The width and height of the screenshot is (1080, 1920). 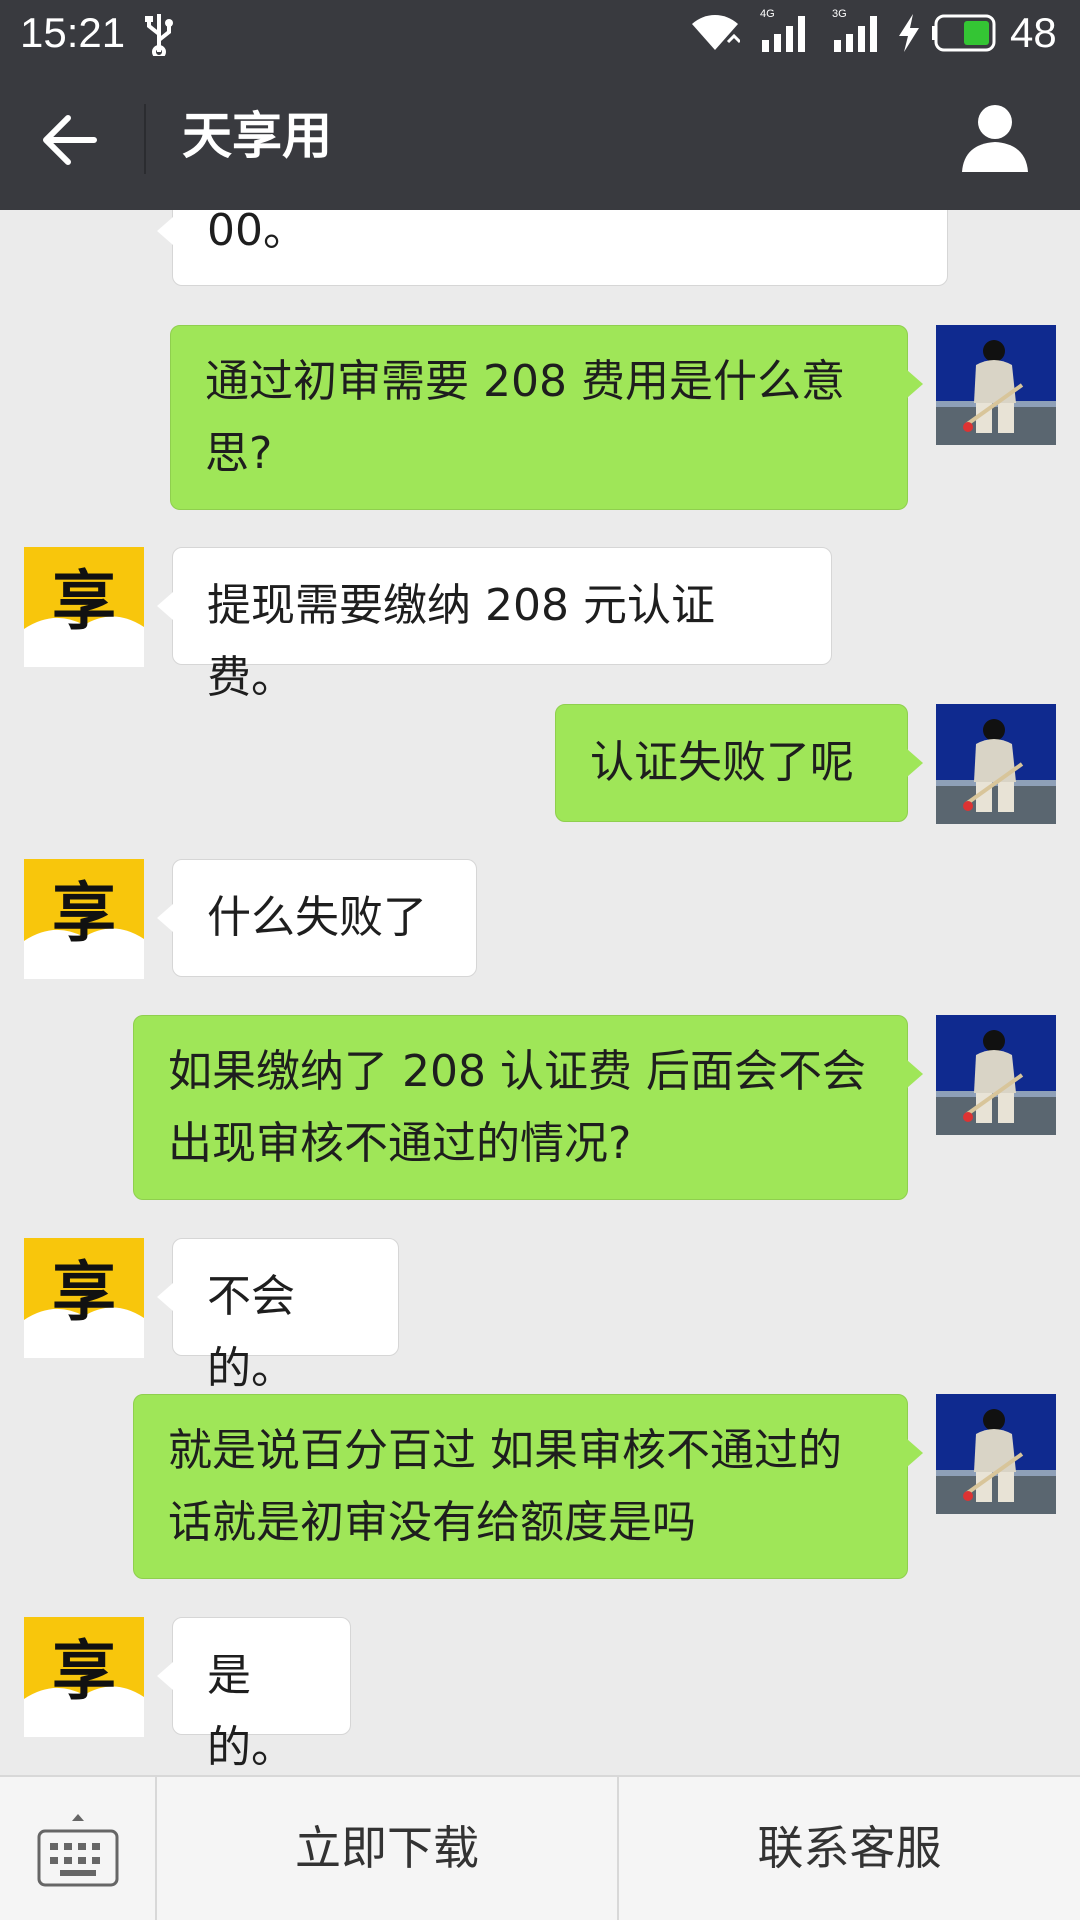 I want to click on message-bubble-bot: 是的。, so click(x=254, y=1695).